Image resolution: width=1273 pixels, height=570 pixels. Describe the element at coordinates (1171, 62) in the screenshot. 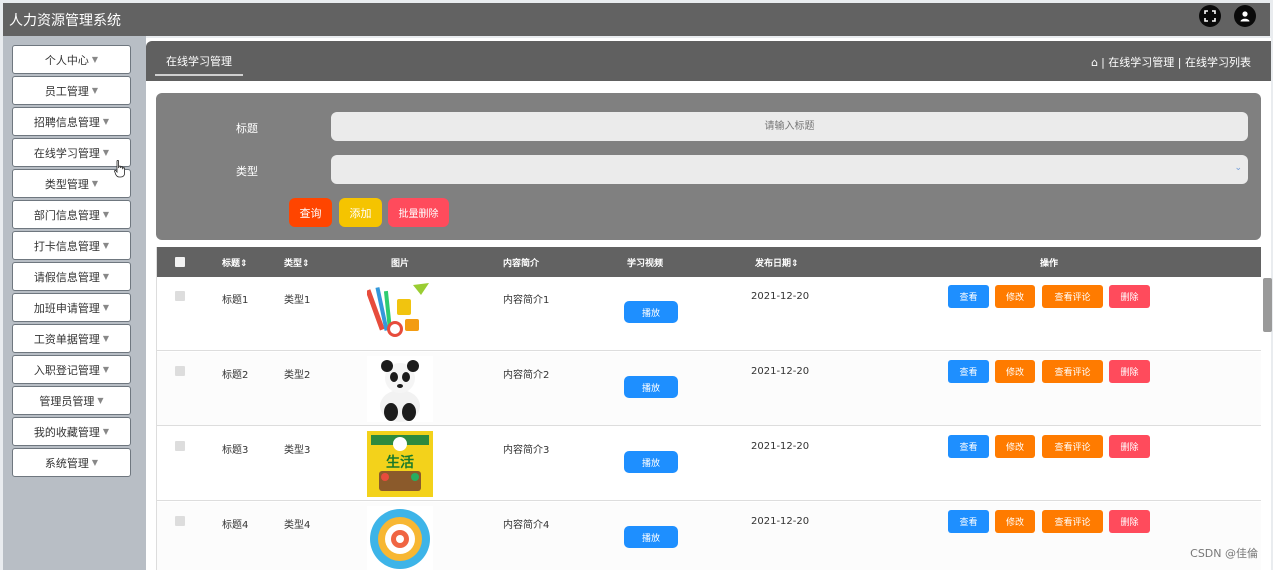

I see `breadcrumb: ⌂ | 在线学习管理 | 在线学习列表` at that location.